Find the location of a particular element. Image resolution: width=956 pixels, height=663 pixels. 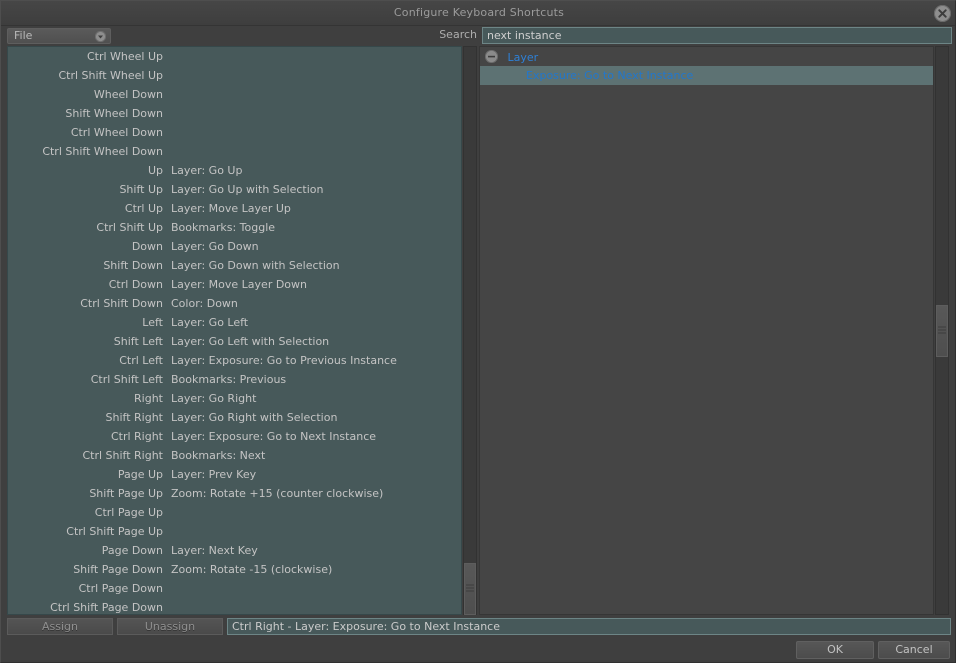

shortcut-keys: Ctrl Shift Wheel Up is located at coordinates (110, 75).